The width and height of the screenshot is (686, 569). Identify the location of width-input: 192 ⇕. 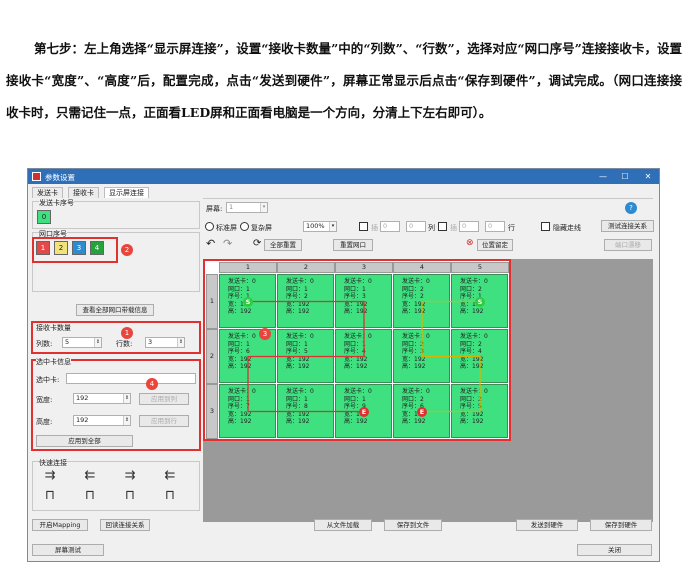
(102, 398).